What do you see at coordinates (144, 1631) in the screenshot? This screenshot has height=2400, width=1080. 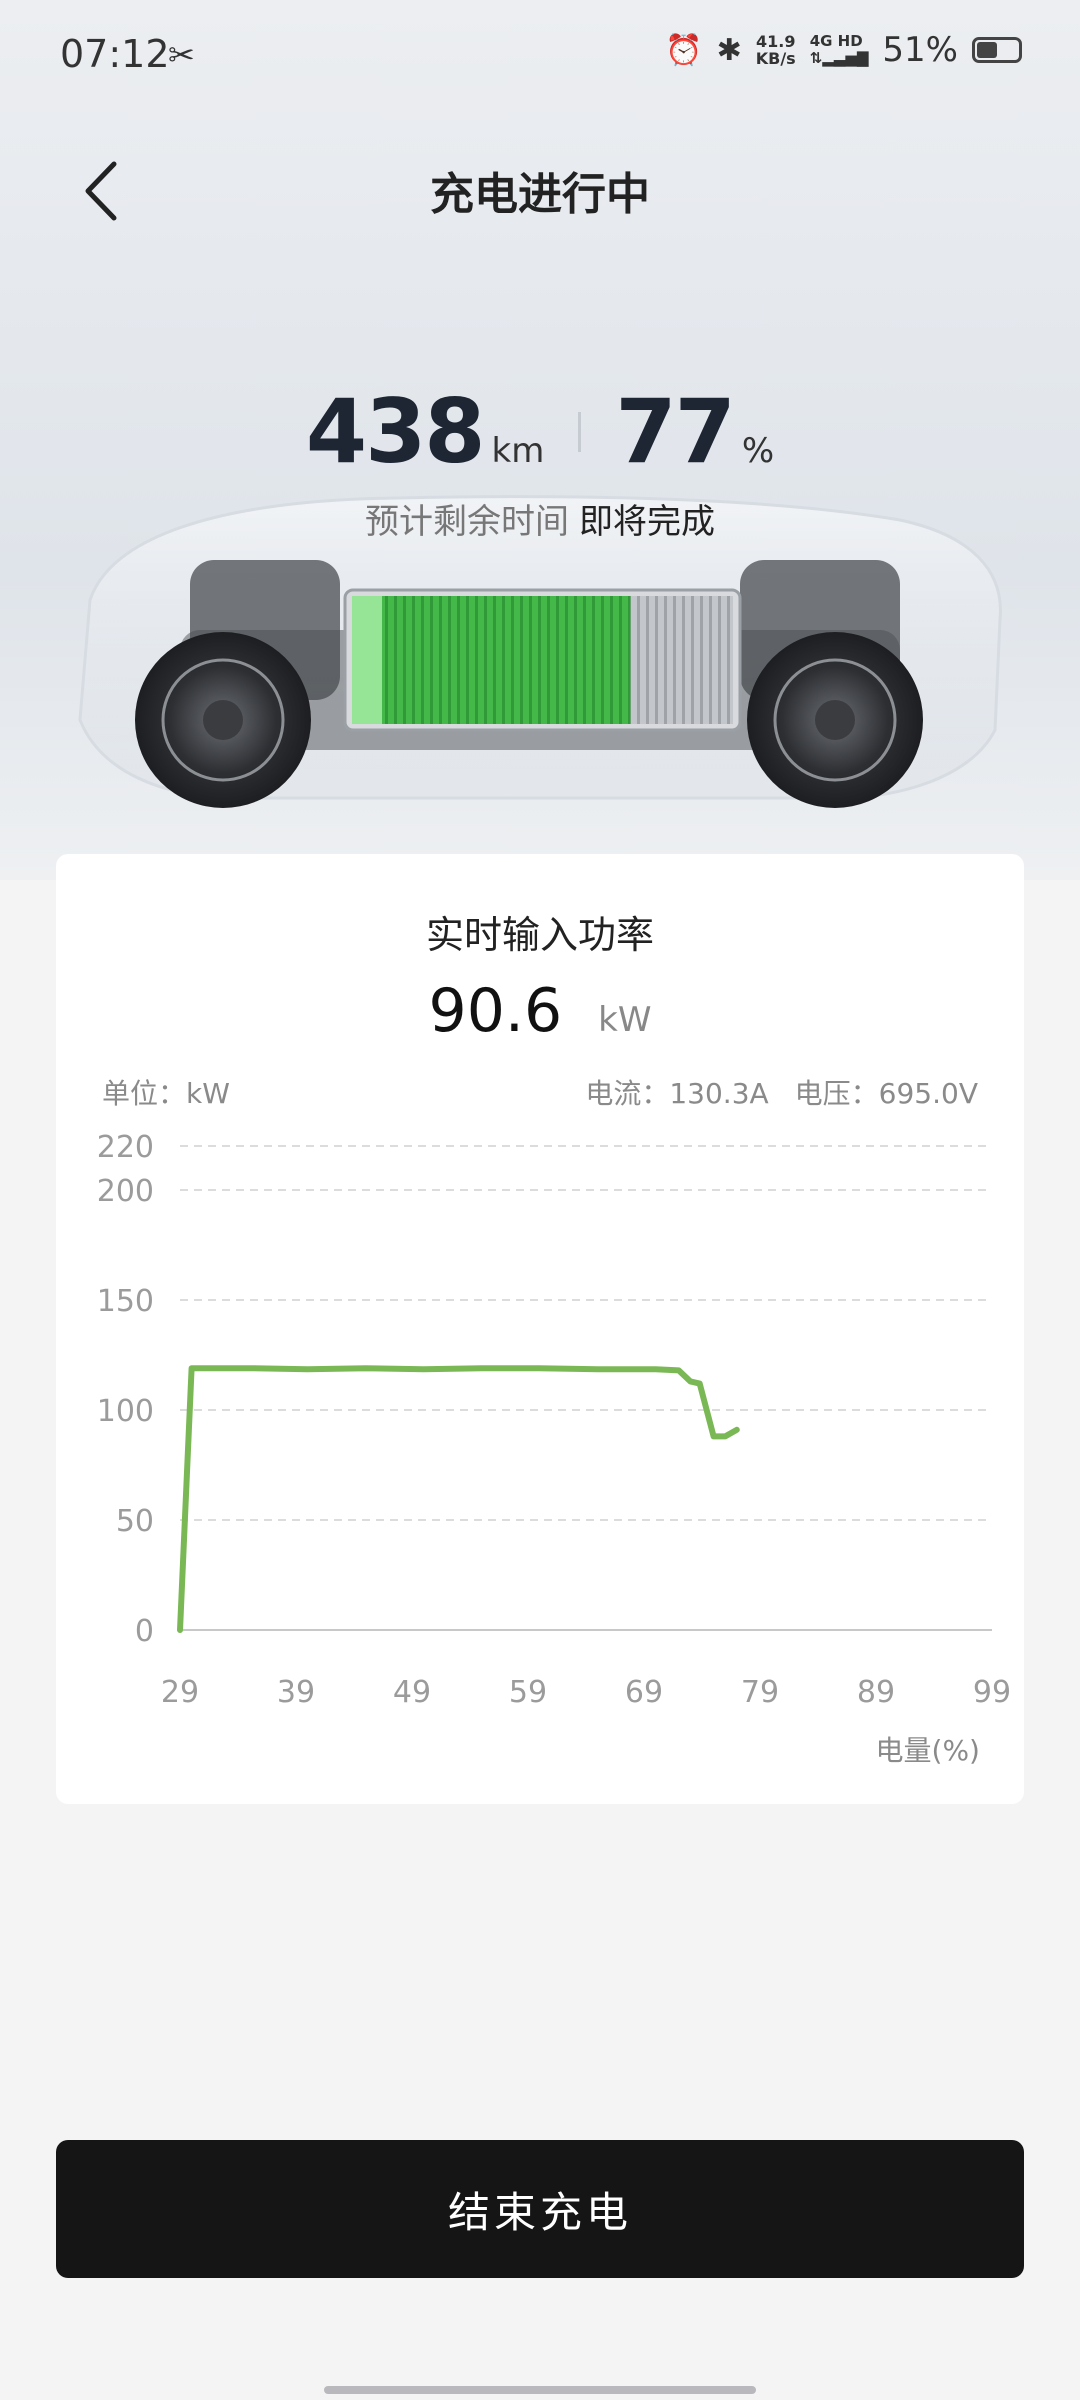 I see `y-tick-label: 0` at bounding box center [144, 1631].